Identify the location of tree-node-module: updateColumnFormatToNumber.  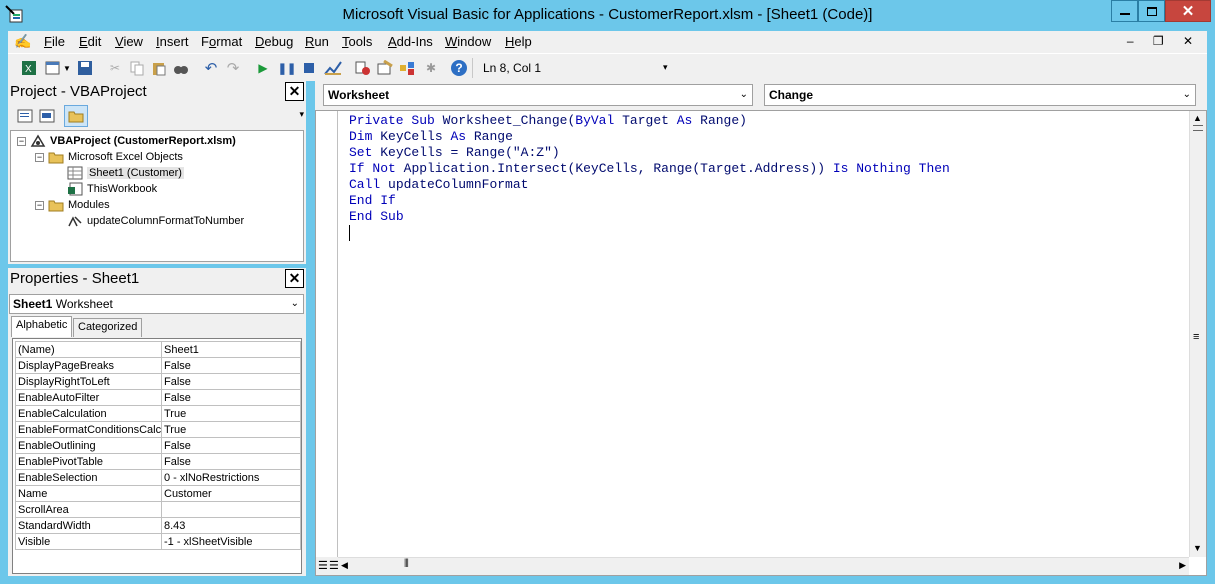
(155, 221).